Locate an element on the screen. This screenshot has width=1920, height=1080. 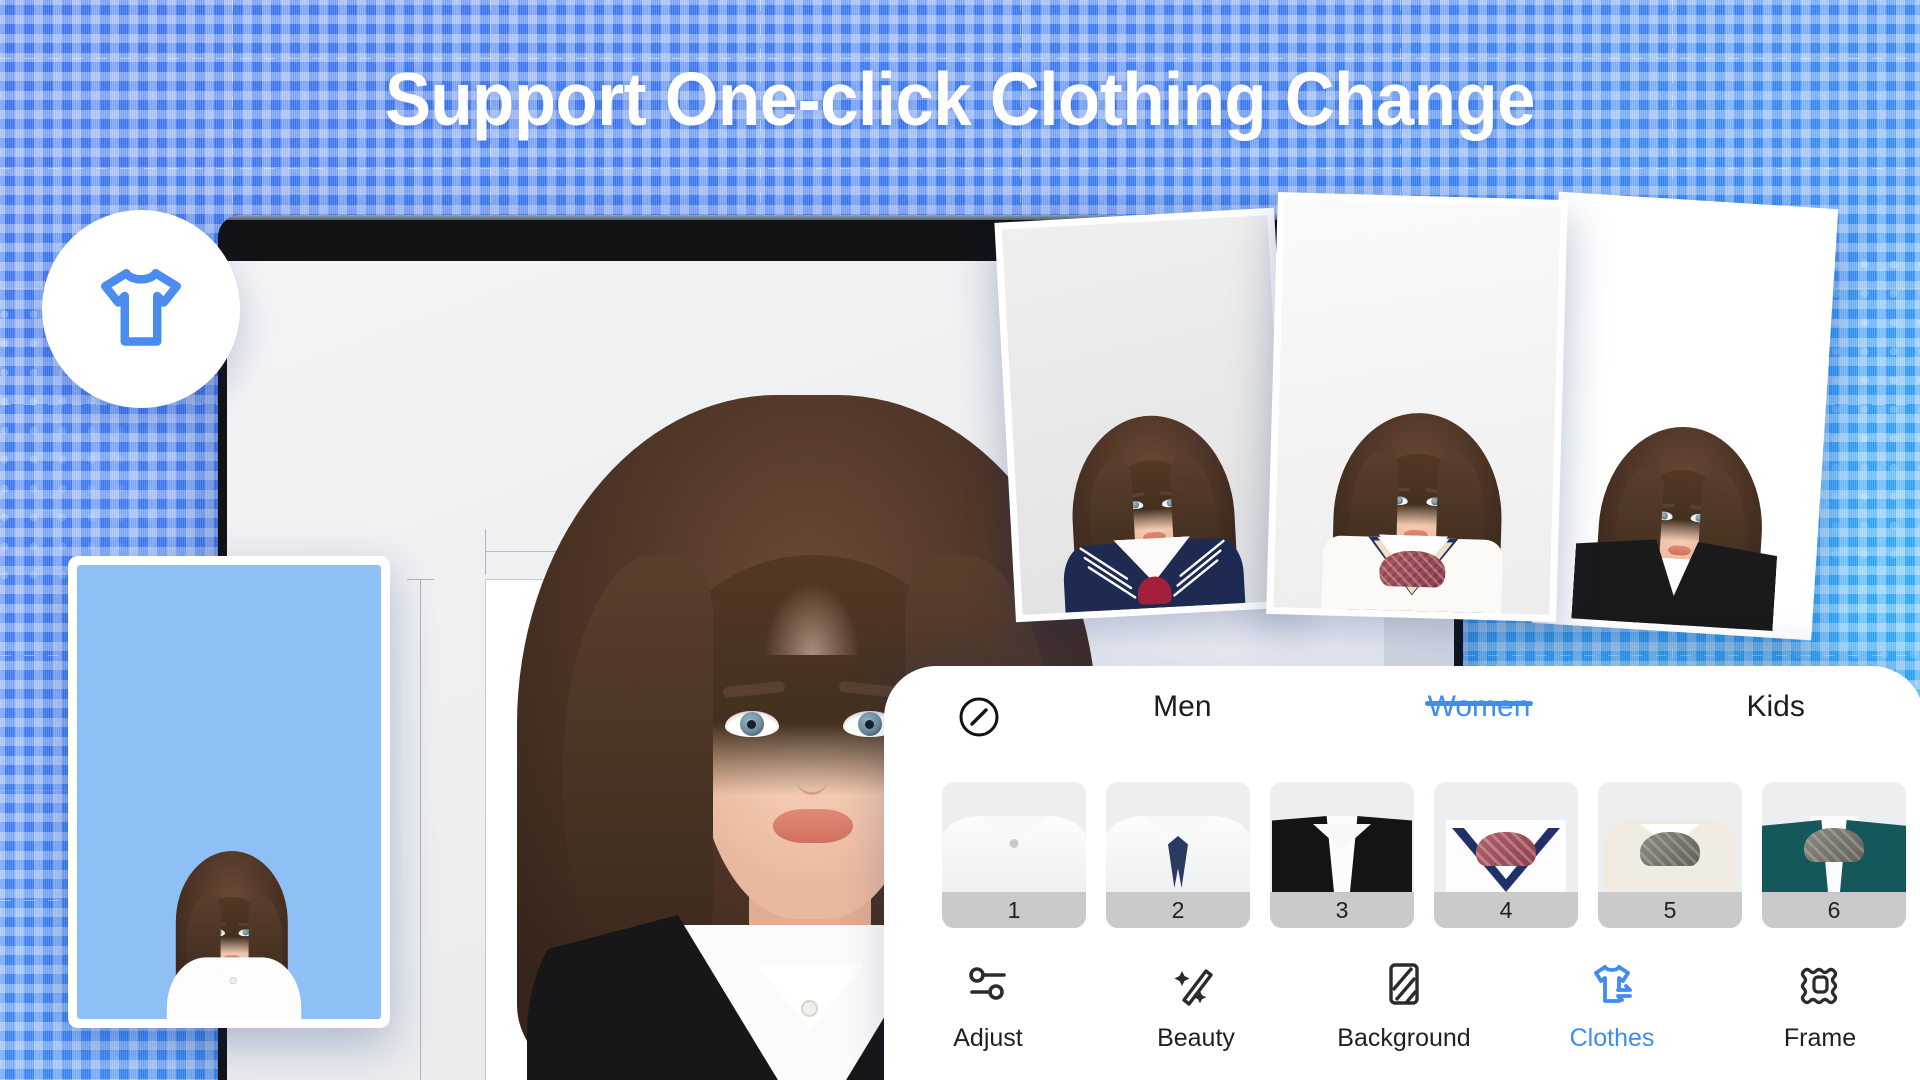
clothing-thumbnail: 3 is located at coordinates (1342, 855).